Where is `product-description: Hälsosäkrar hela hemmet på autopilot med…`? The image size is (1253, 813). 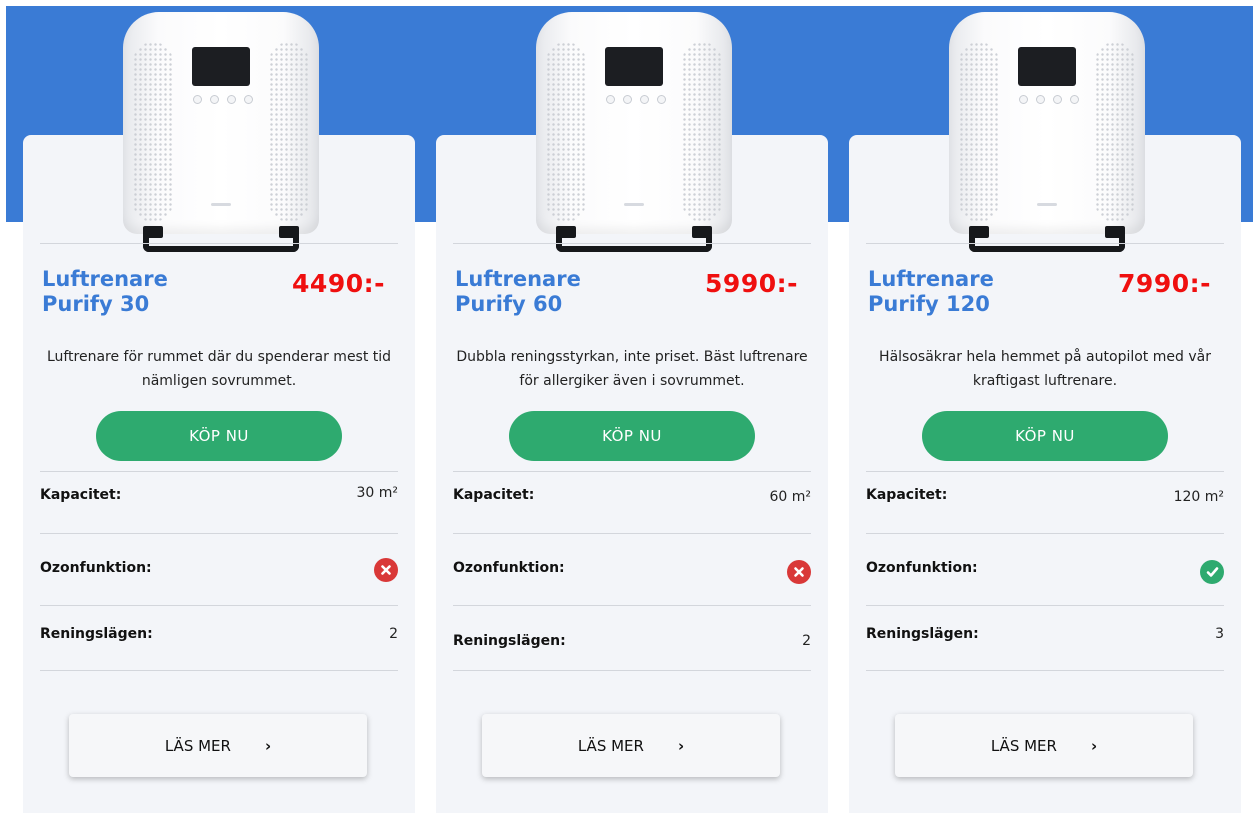
product-description: Hälsosäkrar hela hemmet på autopilot med… is located at coordinates (1045, 369).